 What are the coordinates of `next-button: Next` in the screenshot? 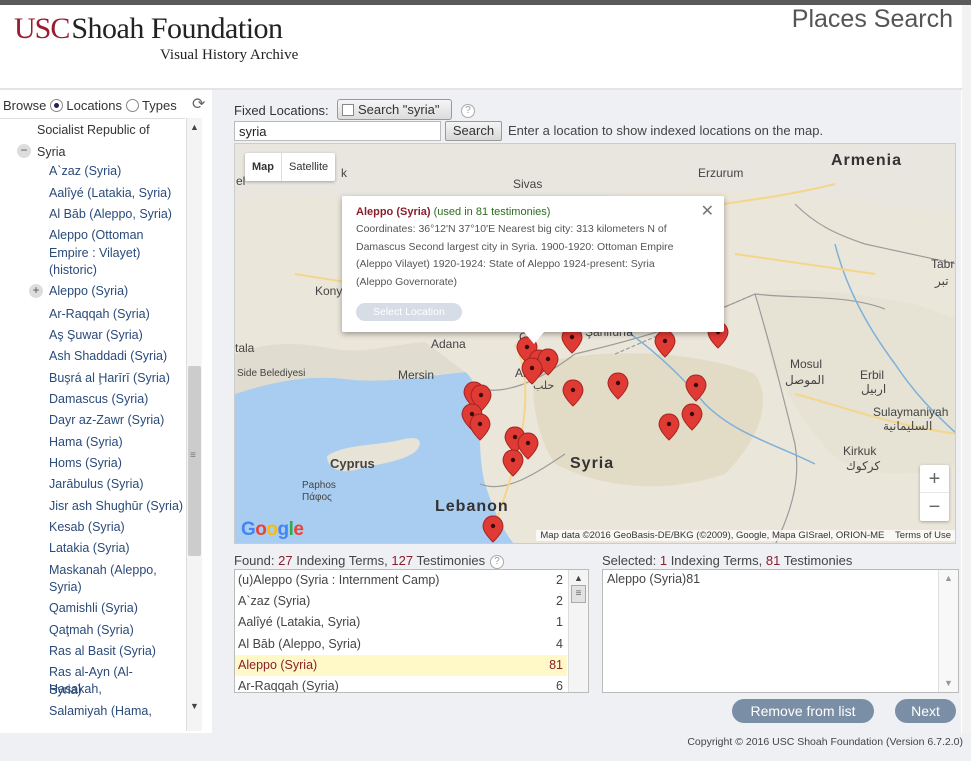 It's located at (925, 711).